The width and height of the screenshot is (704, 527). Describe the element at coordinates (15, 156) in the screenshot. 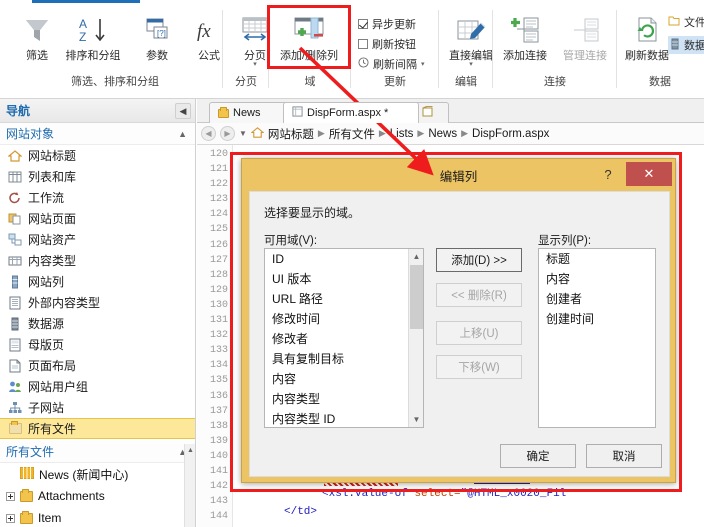

I see `home-icon` at that location.